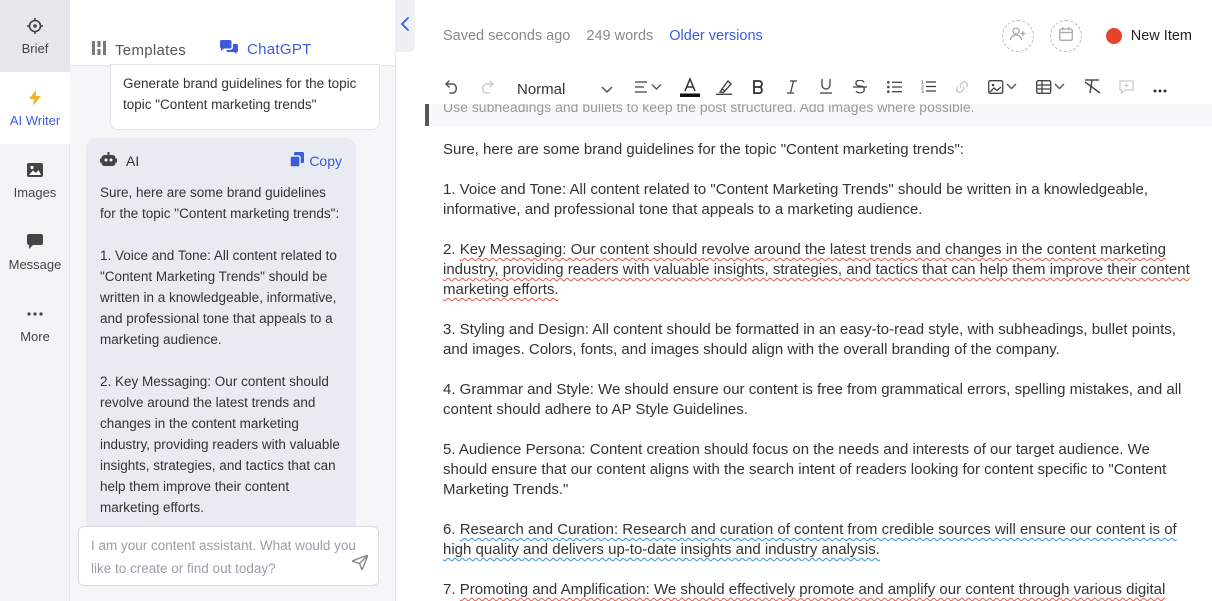 The width and height of the screenshot is (1212, 601). I want to click on paragraph-number: 2., so click(451, 249).